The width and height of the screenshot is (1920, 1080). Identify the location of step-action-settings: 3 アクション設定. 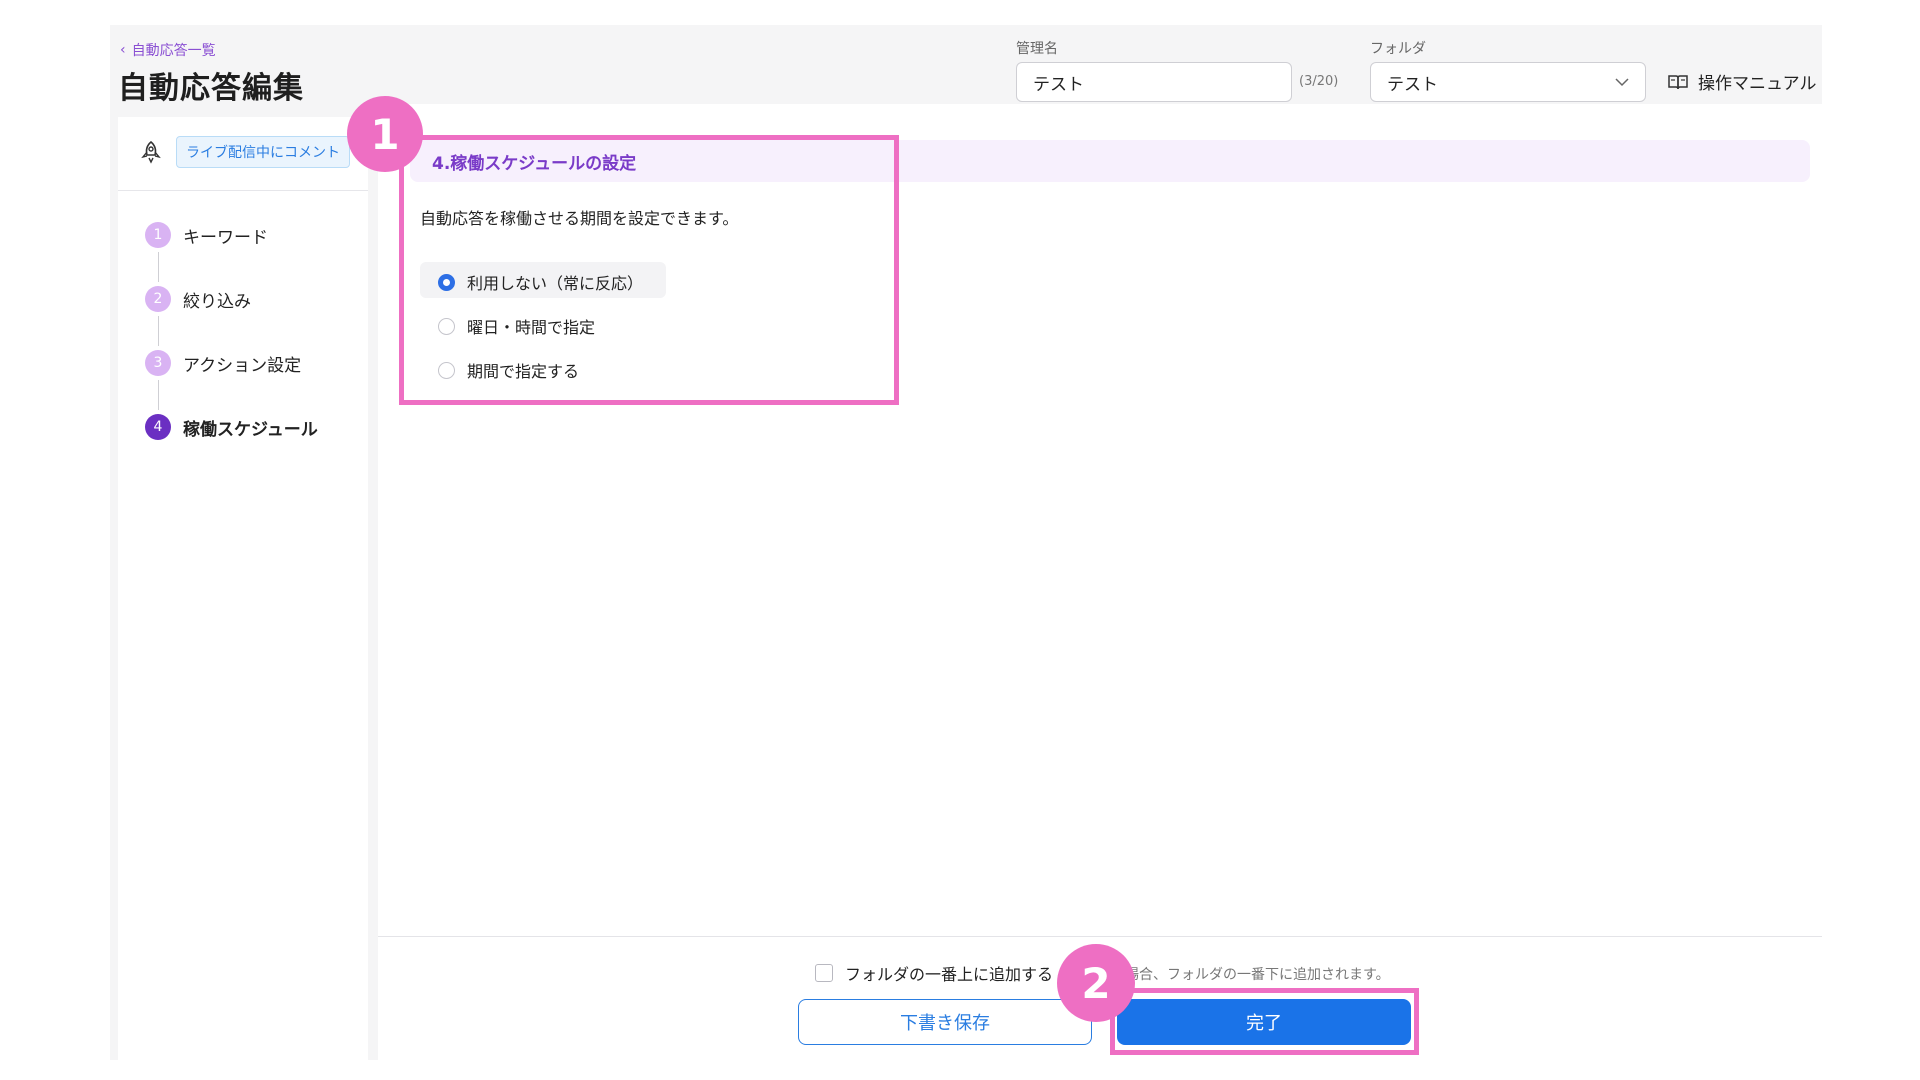
(231, 363).